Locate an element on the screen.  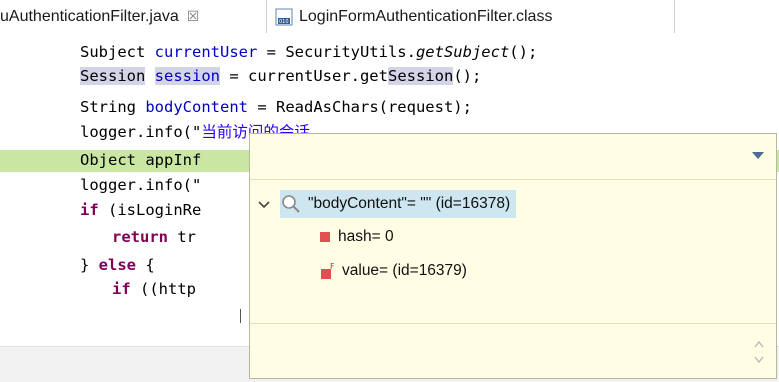
tab-authentication-filter-java: uAuthenticationFilter.java ☒ is located at coordinates (133, 16).